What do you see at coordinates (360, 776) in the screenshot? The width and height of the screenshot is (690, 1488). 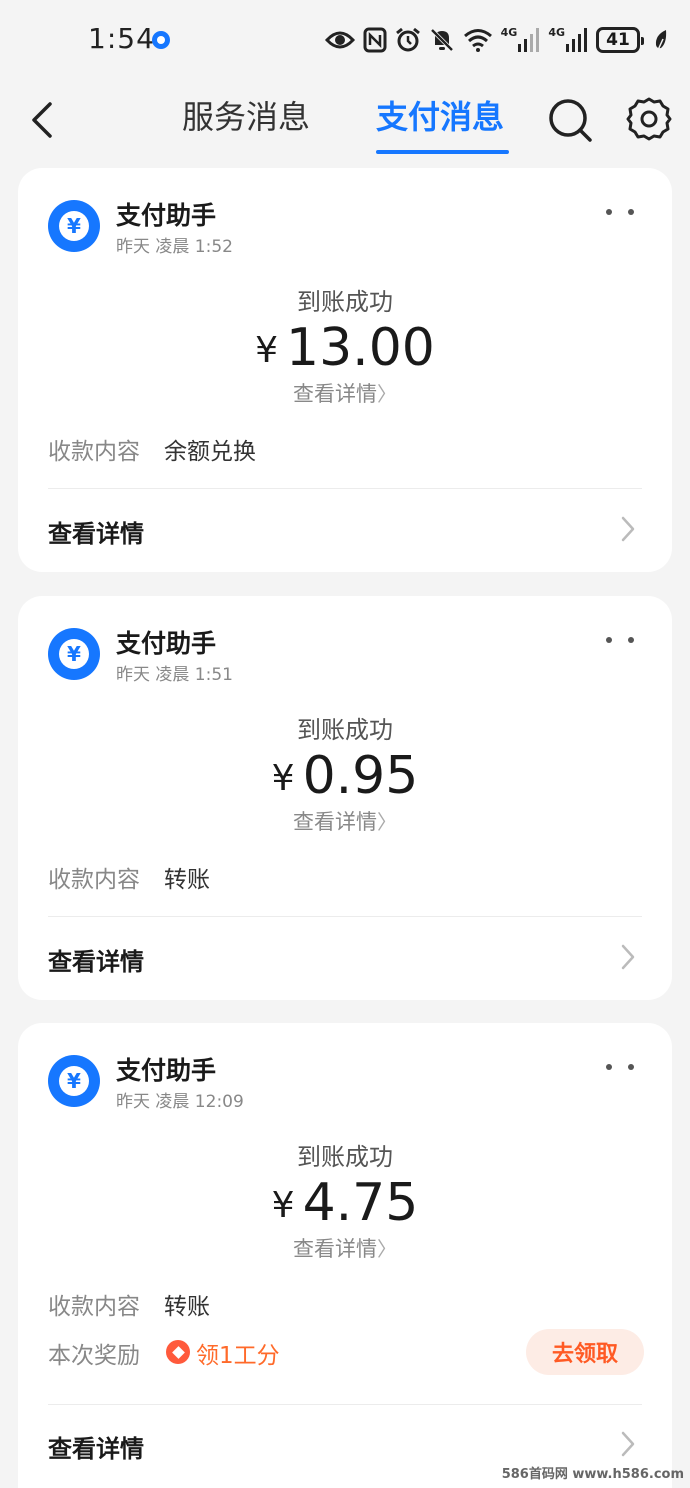 I see `amount-value: 0.95` at bounding box center [360, 776].